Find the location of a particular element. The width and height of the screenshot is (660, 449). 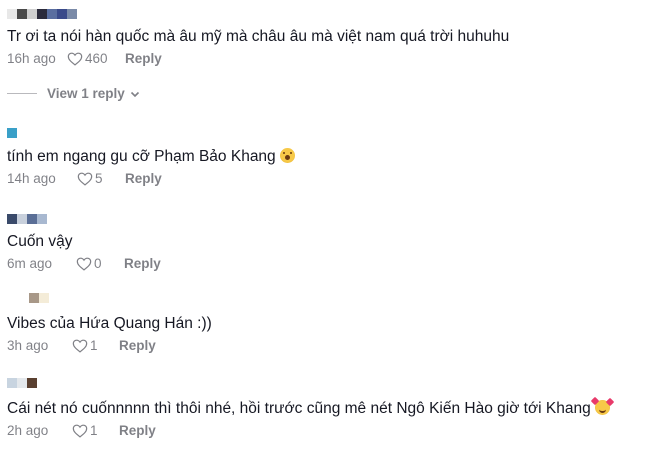

comment-meta: 16h ago 460 Reply is located at coordinates (328, 58).